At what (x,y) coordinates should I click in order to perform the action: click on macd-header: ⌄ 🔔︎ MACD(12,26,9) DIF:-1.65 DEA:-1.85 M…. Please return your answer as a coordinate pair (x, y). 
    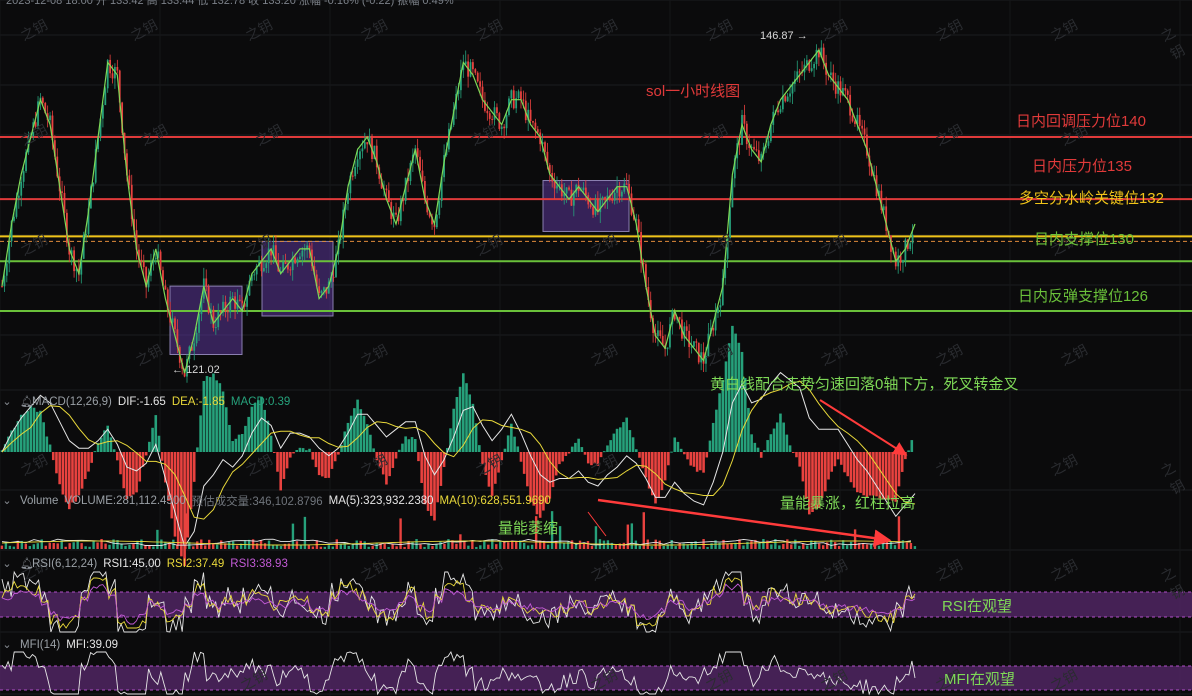
    Looking at the image, I should click on (145, 402).